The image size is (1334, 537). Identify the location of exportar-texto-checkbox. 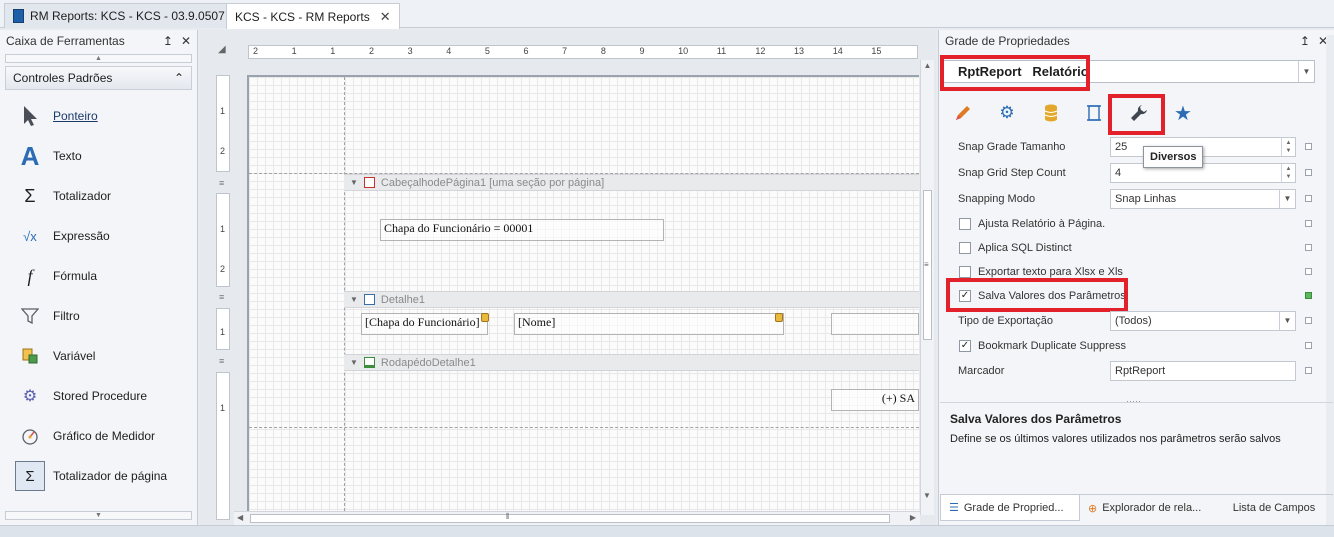
(965, 271).